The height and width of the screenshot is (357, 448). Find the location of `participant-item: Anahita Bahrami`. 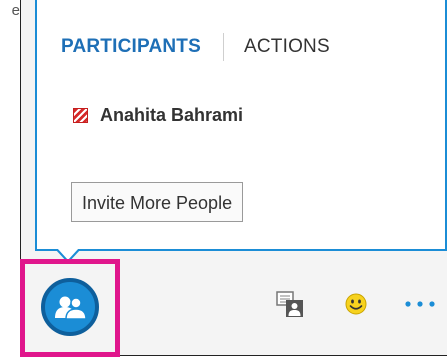

participant-item: Anahita Bahrami is located at coordinates (158, 115).